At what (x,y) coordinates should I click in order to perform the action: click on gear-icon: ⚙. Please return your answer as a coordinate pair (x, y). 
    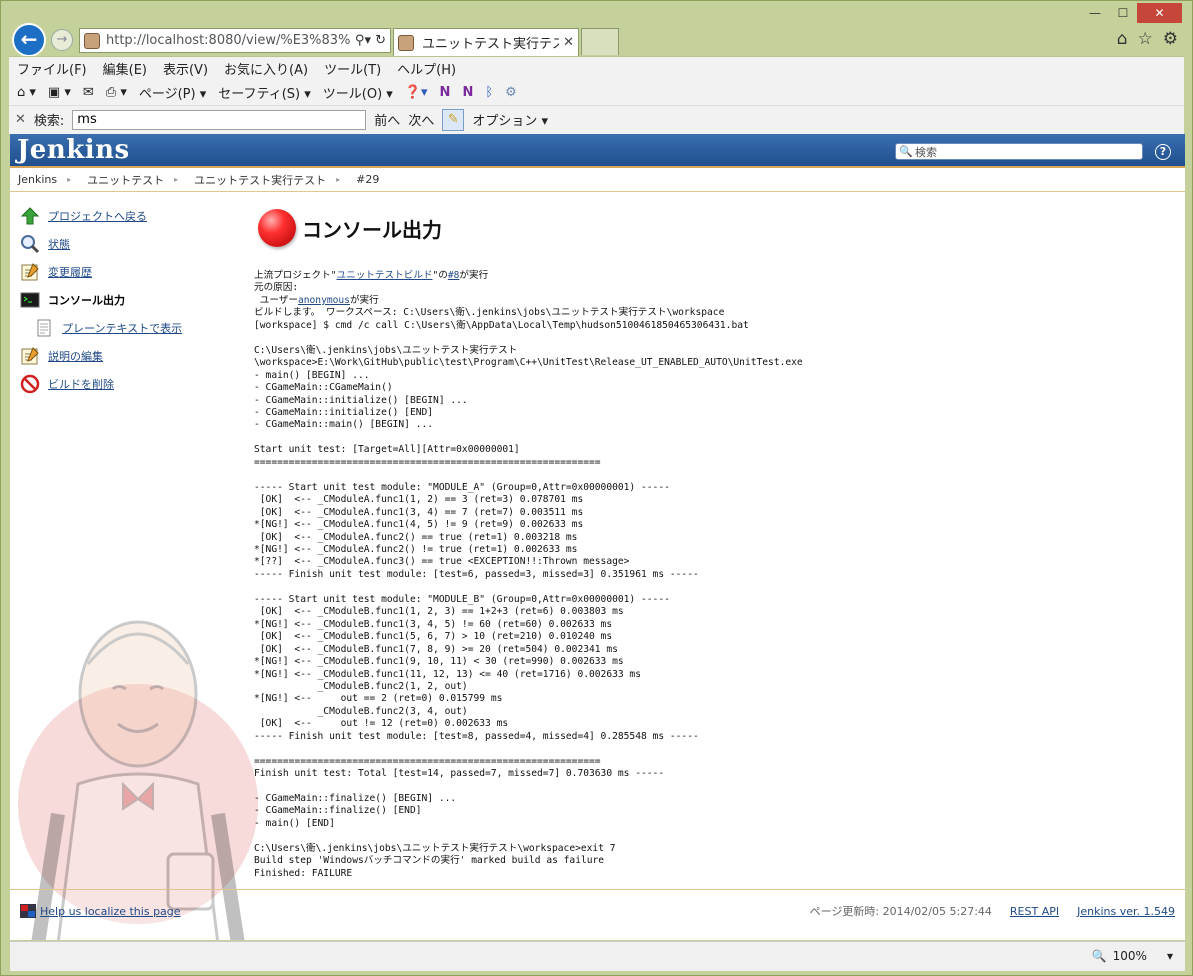
    Looking at the image, I should click on (511, 92).